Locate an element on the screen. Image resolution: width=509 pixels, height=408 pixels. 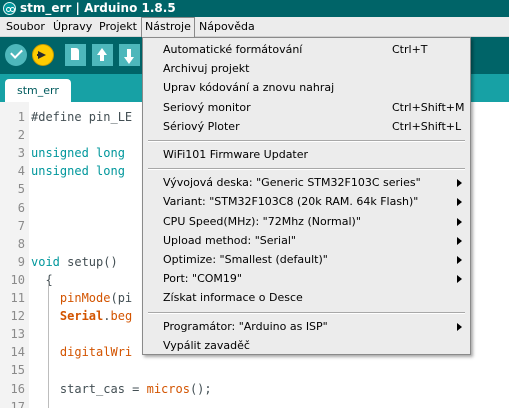
menu-nastroje: Nástroje is located at coordinates (168, 27).